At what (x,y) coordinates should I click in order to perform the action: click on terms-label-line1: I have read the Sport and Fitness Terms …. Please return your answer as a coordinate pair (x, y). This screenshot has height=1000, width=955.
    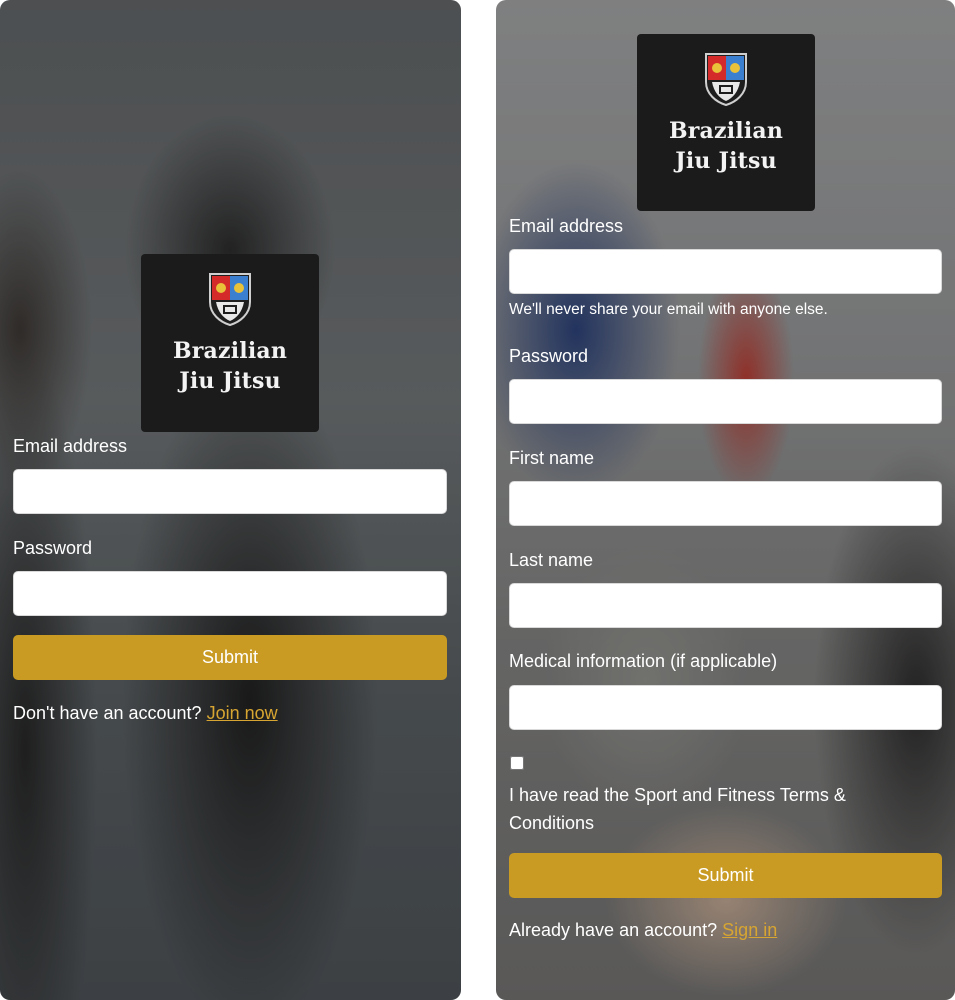
    Looking at the image, I should click on (677, 795).